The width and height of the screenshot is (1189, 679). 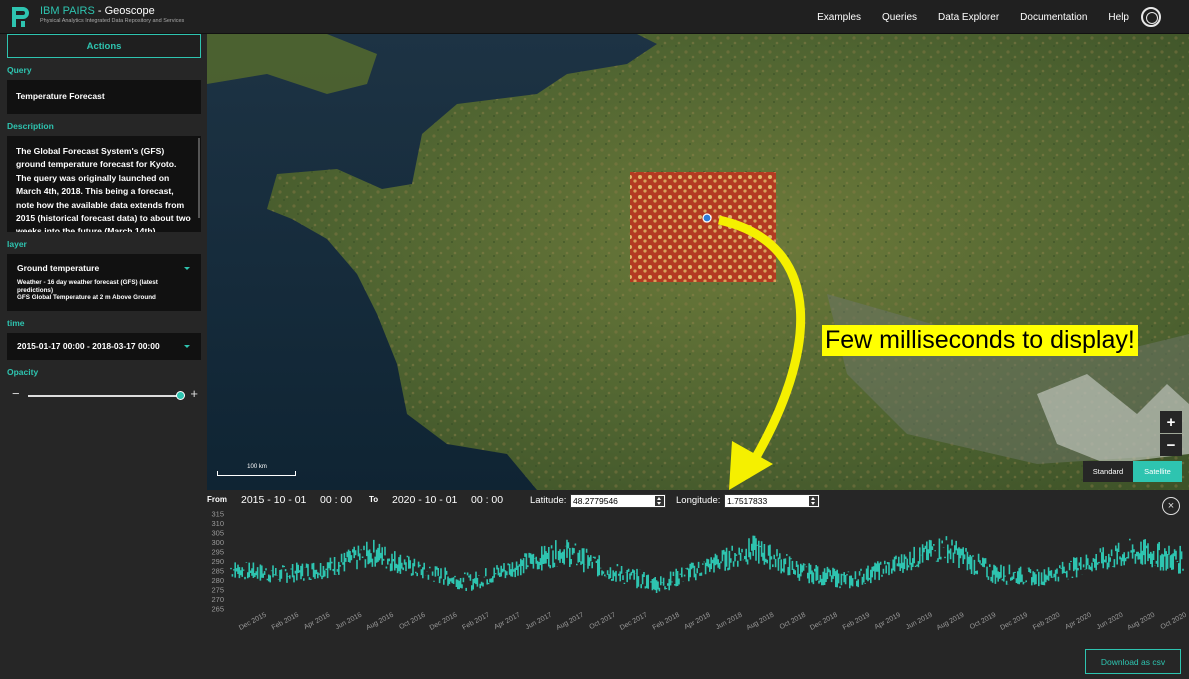 I want to click on x-tick-label: Aug 2018, so click(x=760, y=622).